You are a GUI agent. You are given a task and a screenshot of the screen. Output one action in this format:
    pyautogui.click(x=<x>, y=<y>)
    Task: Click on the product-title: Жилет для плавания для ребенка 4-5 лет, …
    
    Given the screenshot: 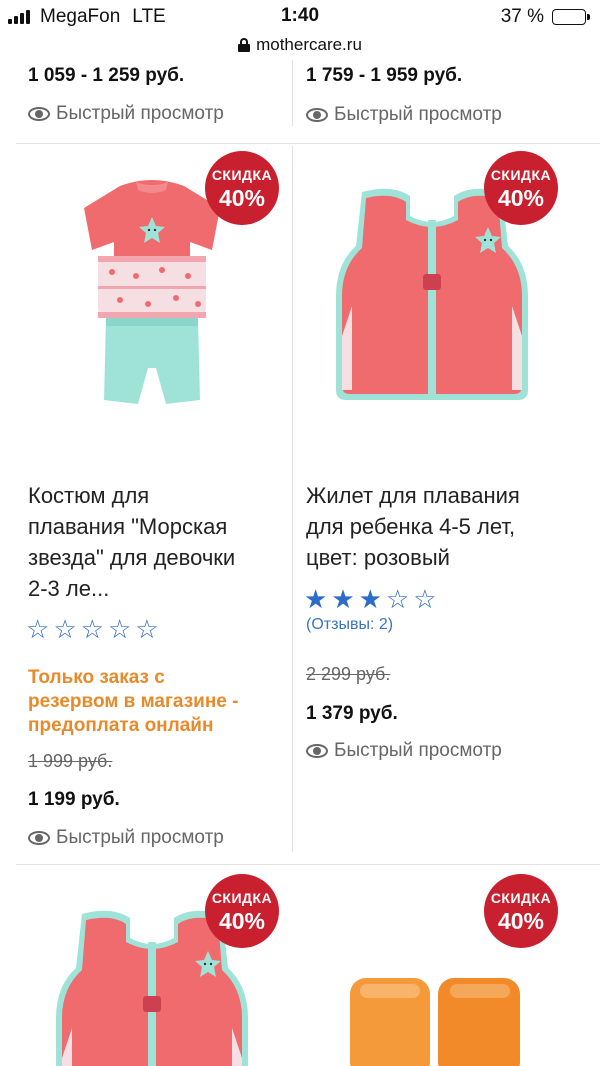 What is the action you would take?
    pyautogui.click(x=451, y=526)
    